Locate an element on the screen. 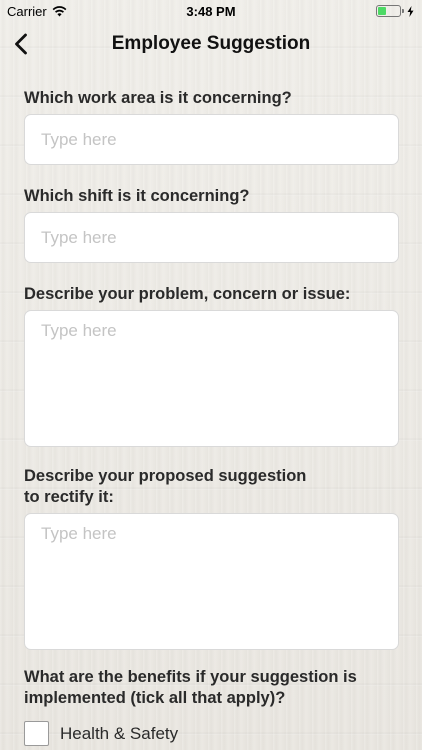  back-button is located at coordinates (21, 44).